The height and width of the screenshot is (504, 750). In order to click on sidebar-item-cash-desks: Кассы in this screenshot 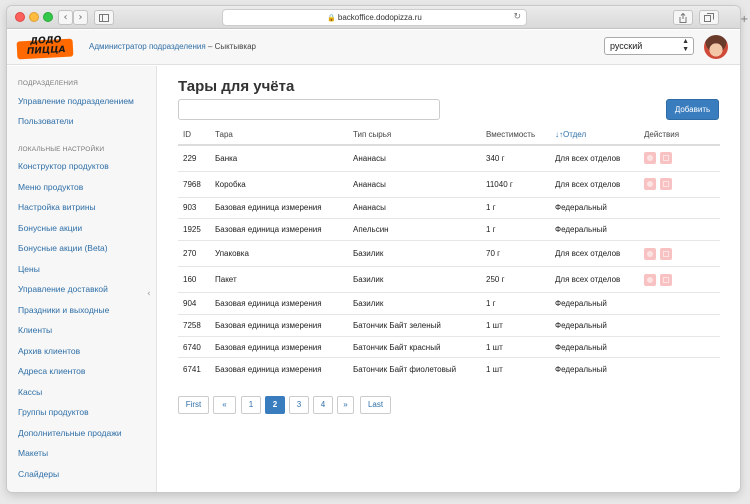, I will do `click(30, 392)`.